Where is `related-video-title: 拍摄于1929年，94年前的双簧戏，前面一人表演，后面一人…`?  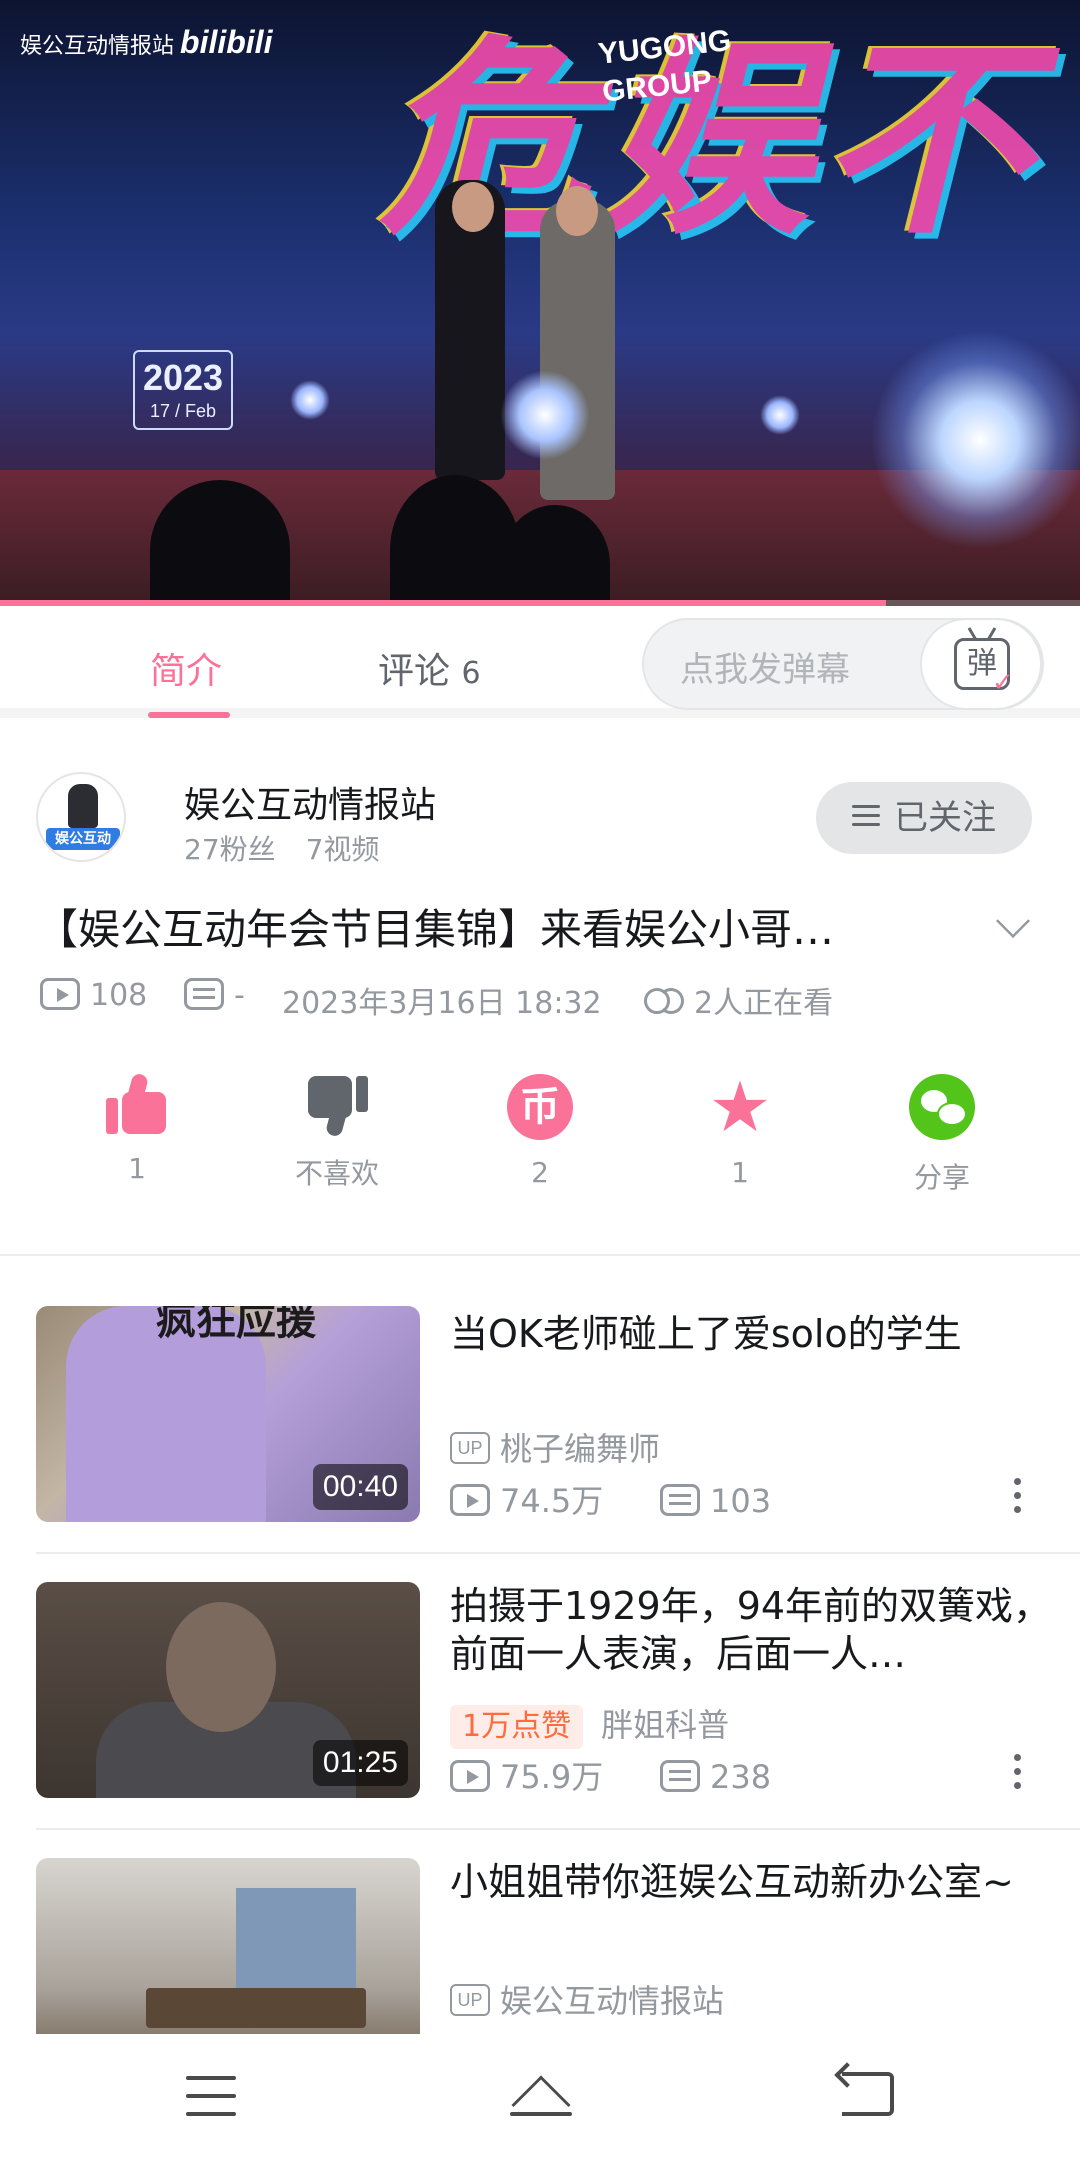
related-video-title: 拍摄于1929年，94年前的双簧戏，前面一人表演，后面一人… is located at coordinates (760, 1630).